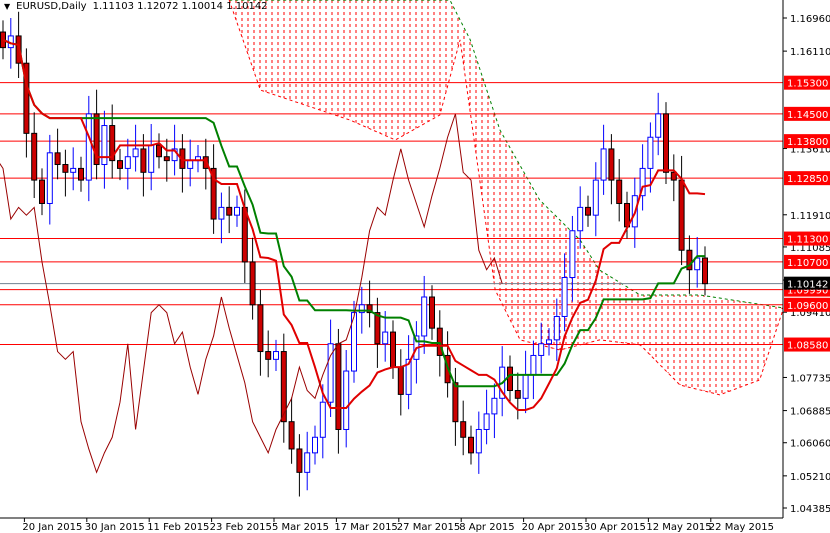 The height and width of the screenshot is (533, 830). What do you see at coordinates (810, 216) in the screenshot?
I see `price-tick-label: 1.11910` at bounding box center [810, 216].